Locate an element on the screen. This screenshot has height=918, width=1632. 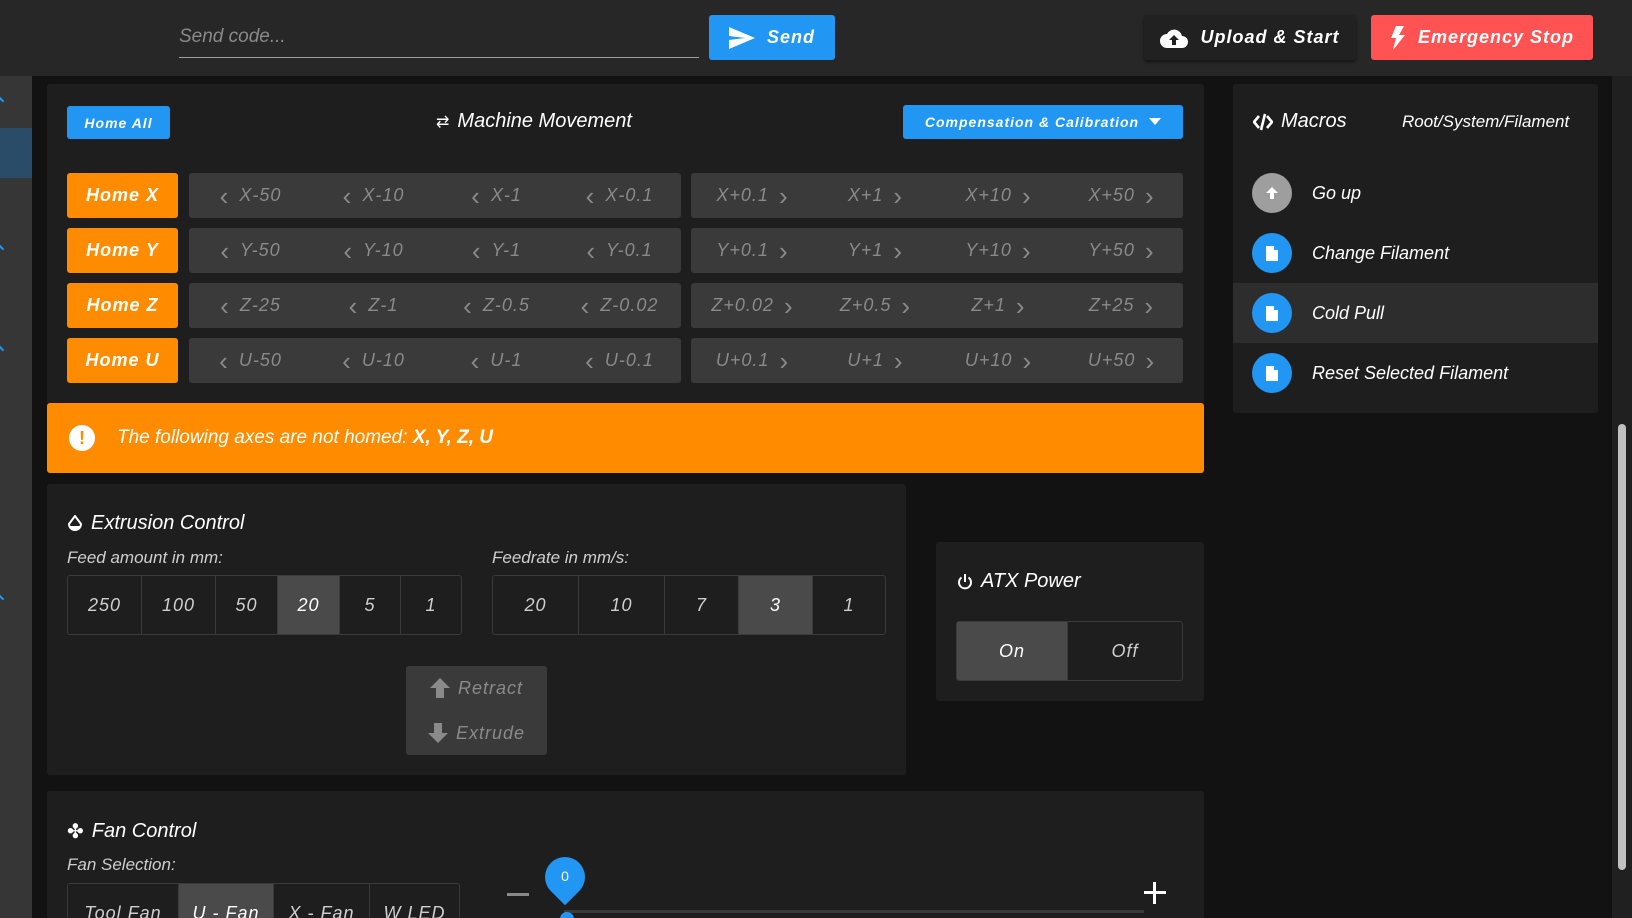
jog-minus-button: X-1 is located at coordinates (496, 195).